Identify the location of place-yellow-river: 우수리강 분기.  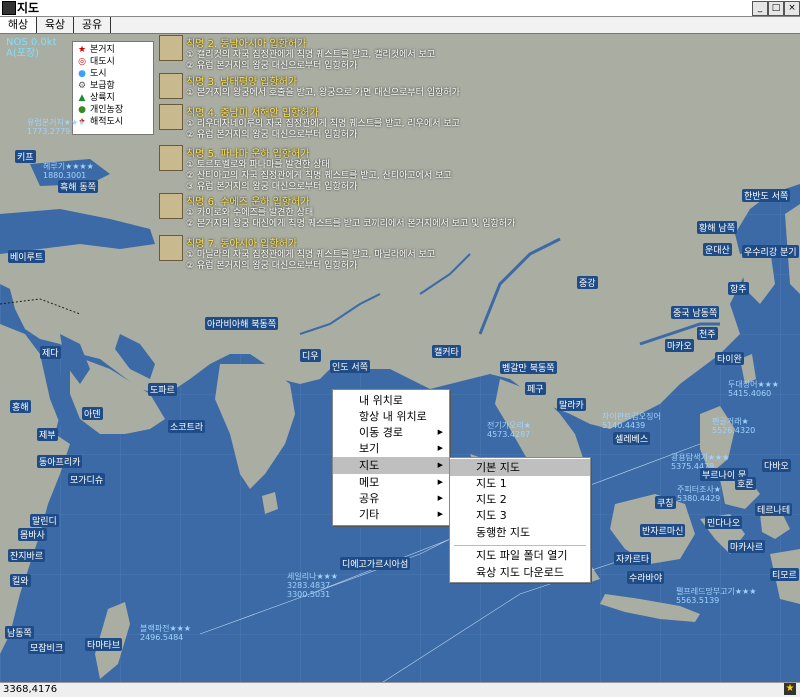
(770, 251).